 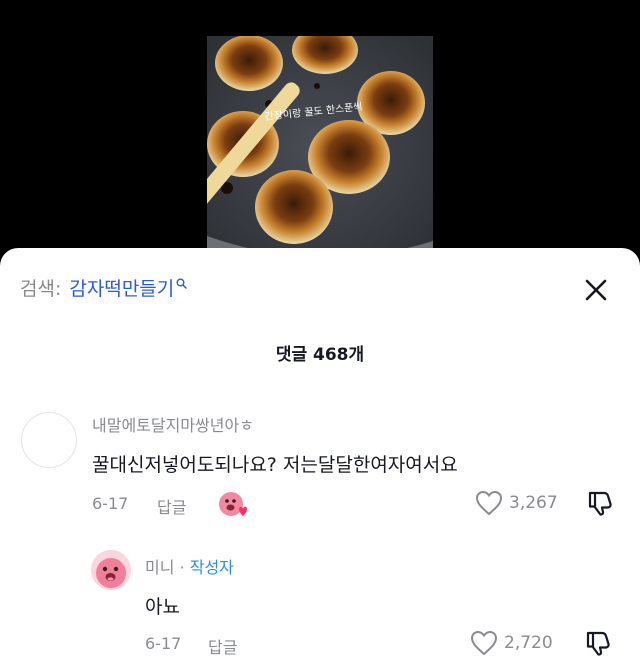 I want to click on comment-text: 아뇨, so click(x=162, y=607).